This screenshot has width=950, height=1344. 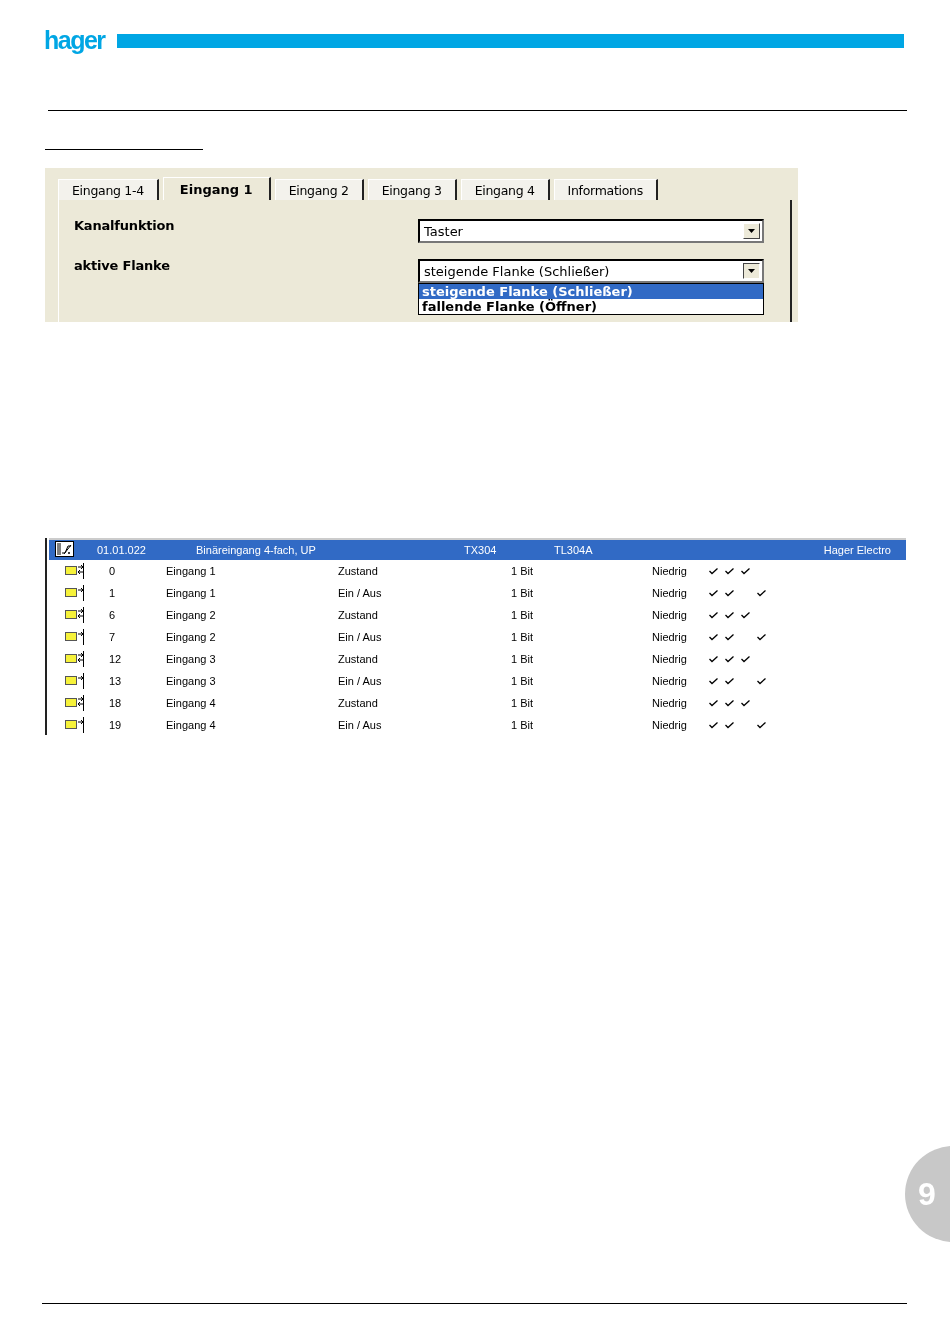 I want to click on object-number: 12, so click(x=116, y=659).